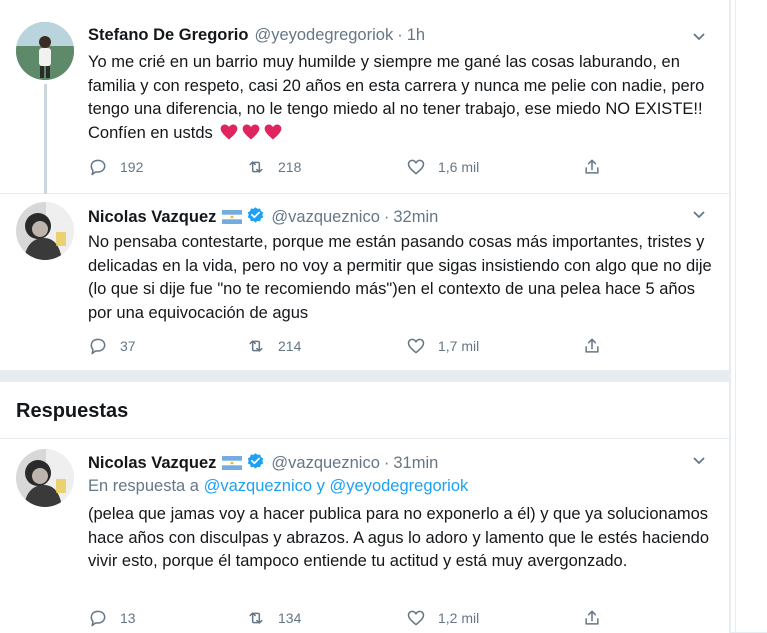  What do you see at coordinates (320, 486) in the screenshot?
I see `reply-and: y` at bounding box center [320, 486].